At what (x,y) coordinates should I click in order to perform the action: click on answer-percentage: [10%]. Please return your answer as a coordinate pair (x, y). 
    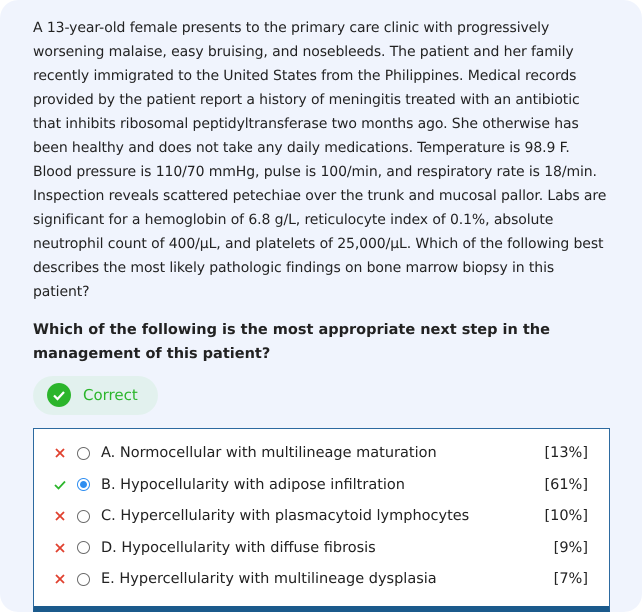
    Looking at the image, I should click on (566, 516).